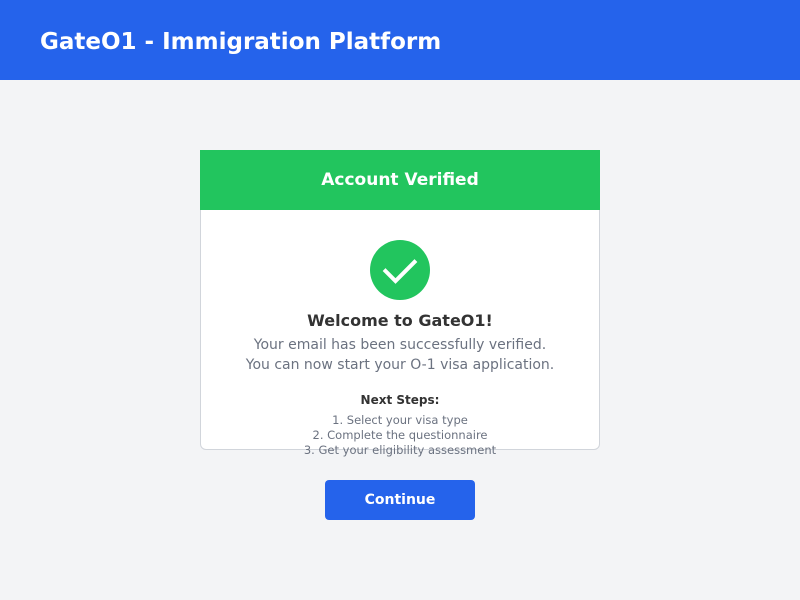 The height and width of the screenshot is (600, 800). Describe the element at coordinates (400, 420) in the screenshot. I see `step-item: 1. Select your visa type` at that location.